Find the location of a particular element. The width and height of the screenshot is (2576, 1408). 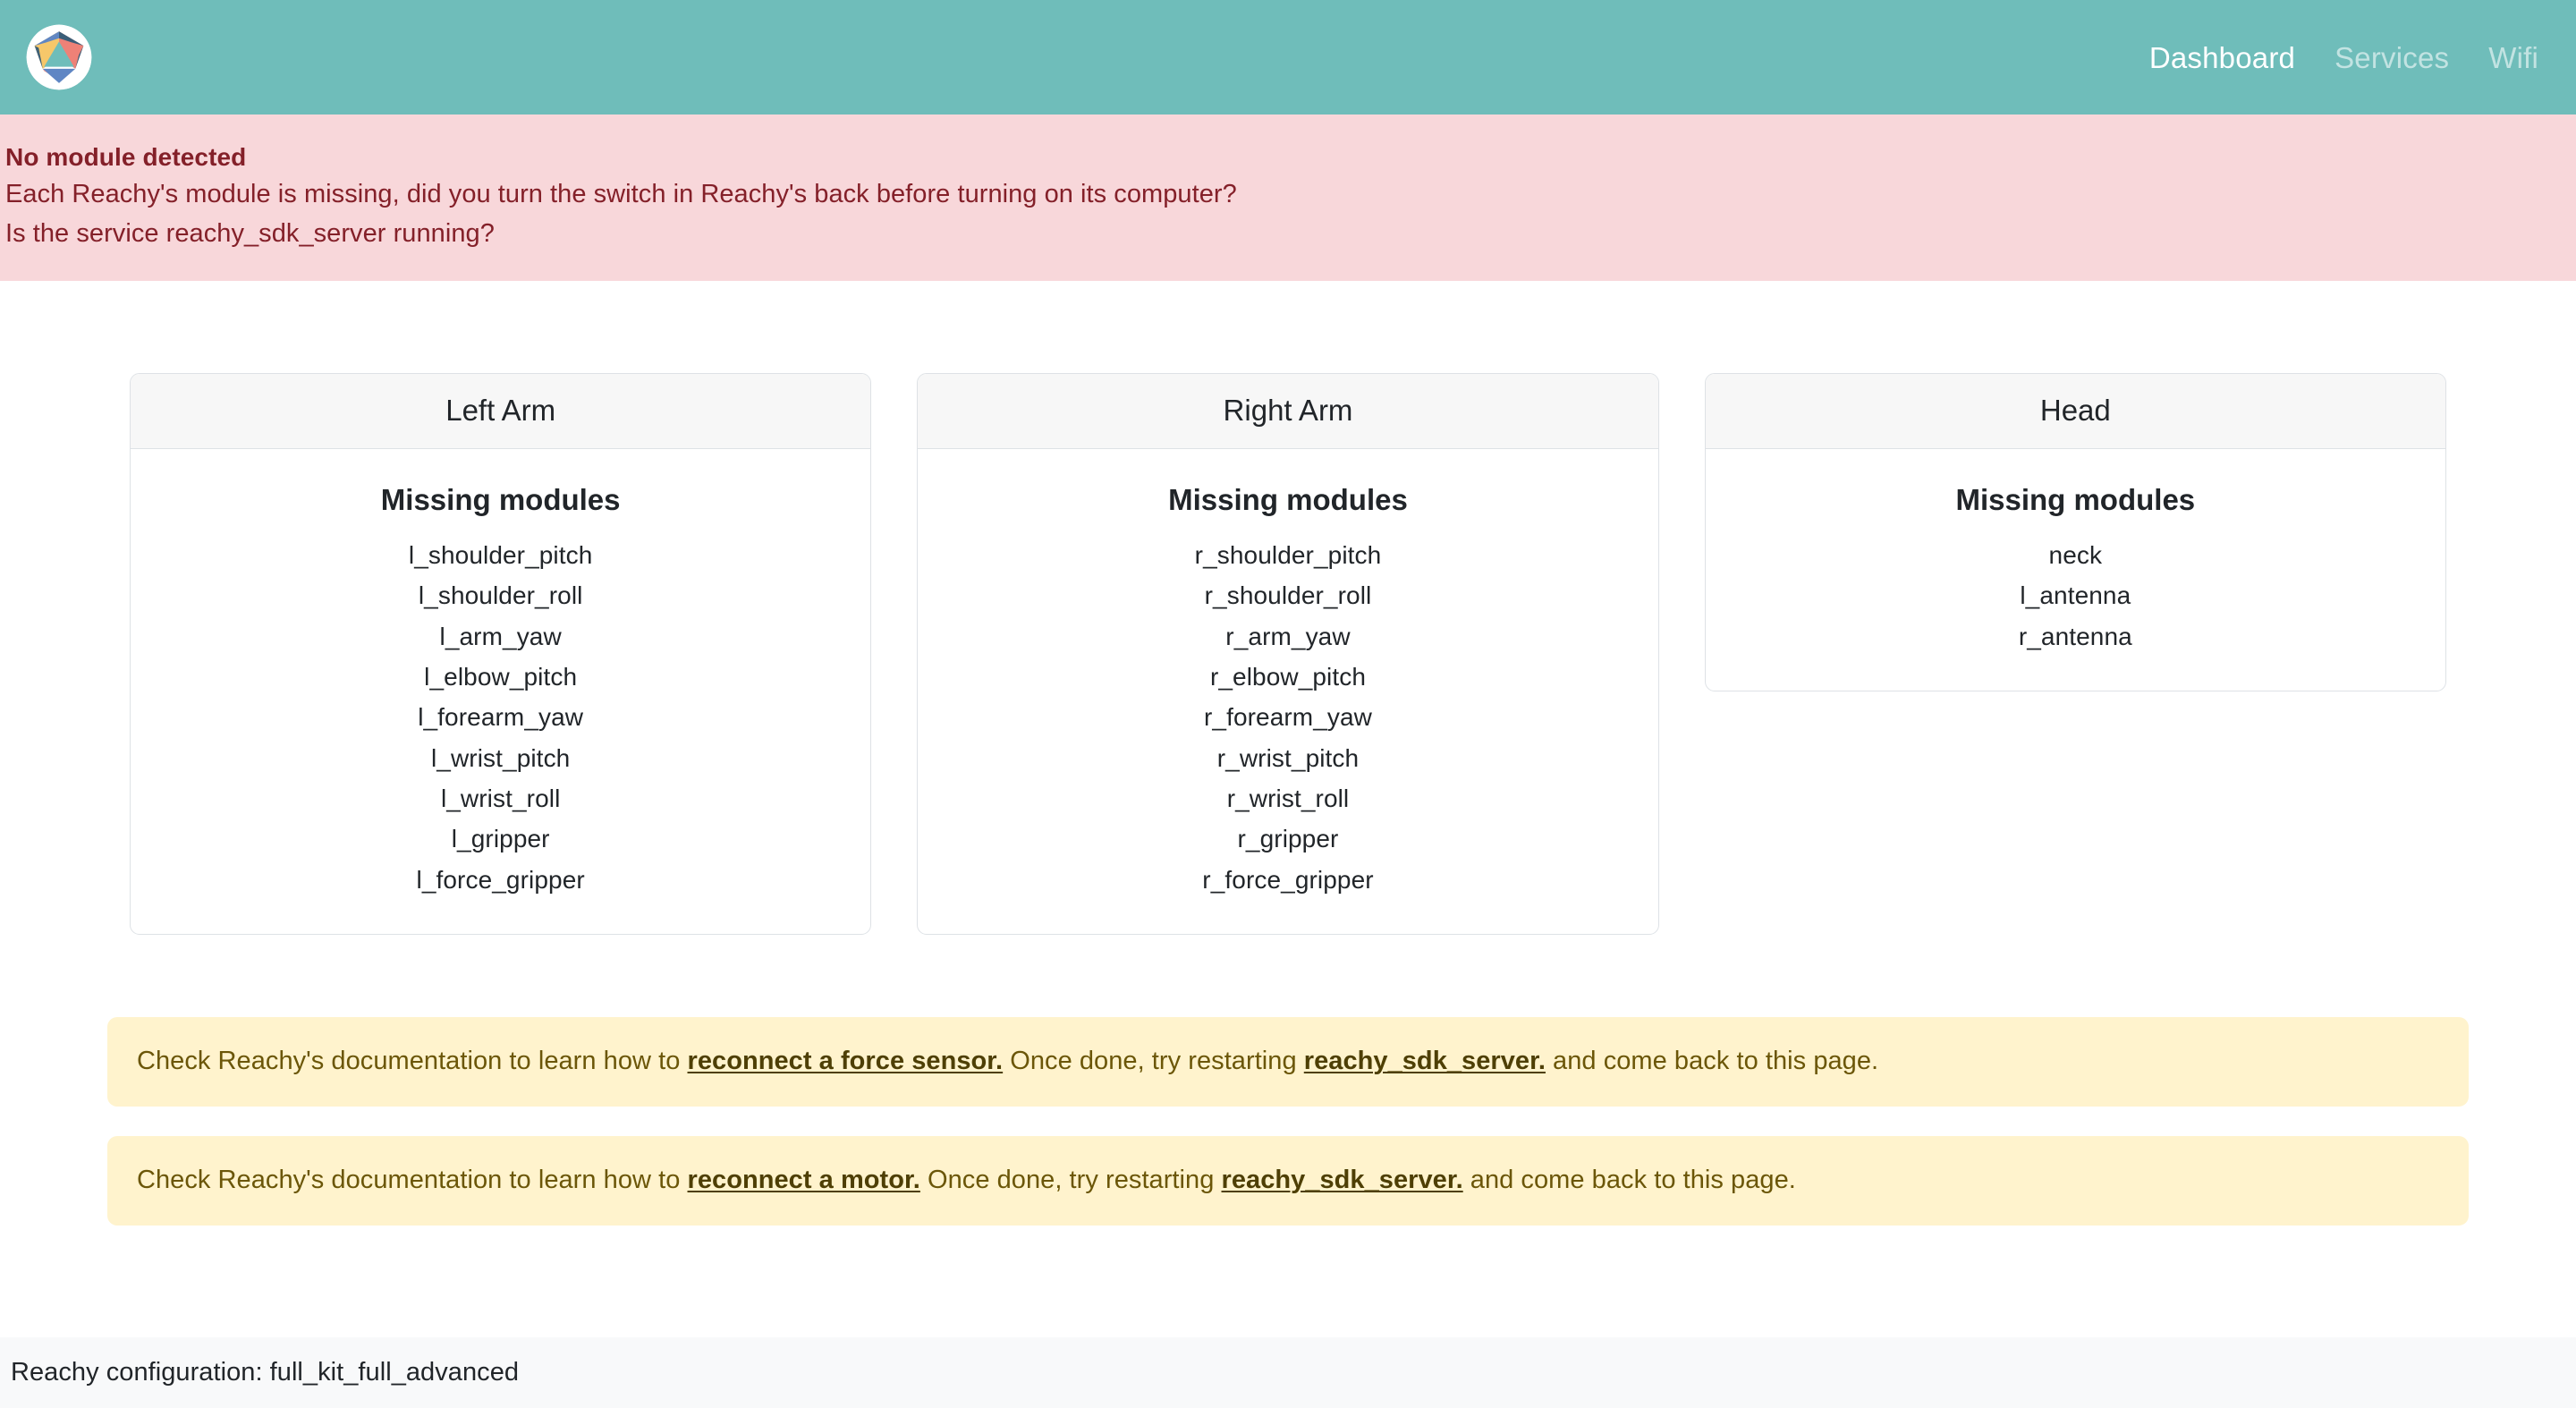

card-title-left-arm: Left Arm is located at coordinates (501, 412).